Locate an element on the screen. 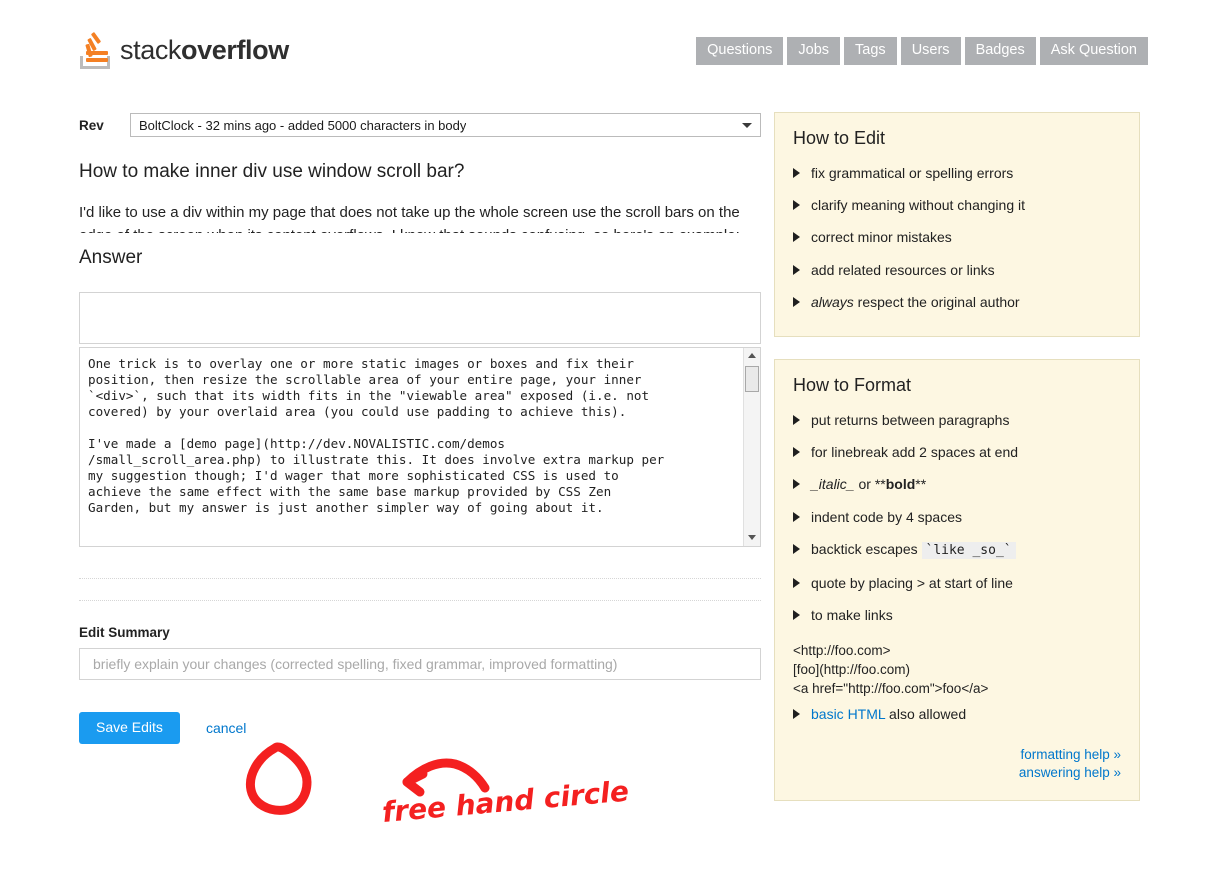  nav-questions: Questions is located at coordinates (740, 51).